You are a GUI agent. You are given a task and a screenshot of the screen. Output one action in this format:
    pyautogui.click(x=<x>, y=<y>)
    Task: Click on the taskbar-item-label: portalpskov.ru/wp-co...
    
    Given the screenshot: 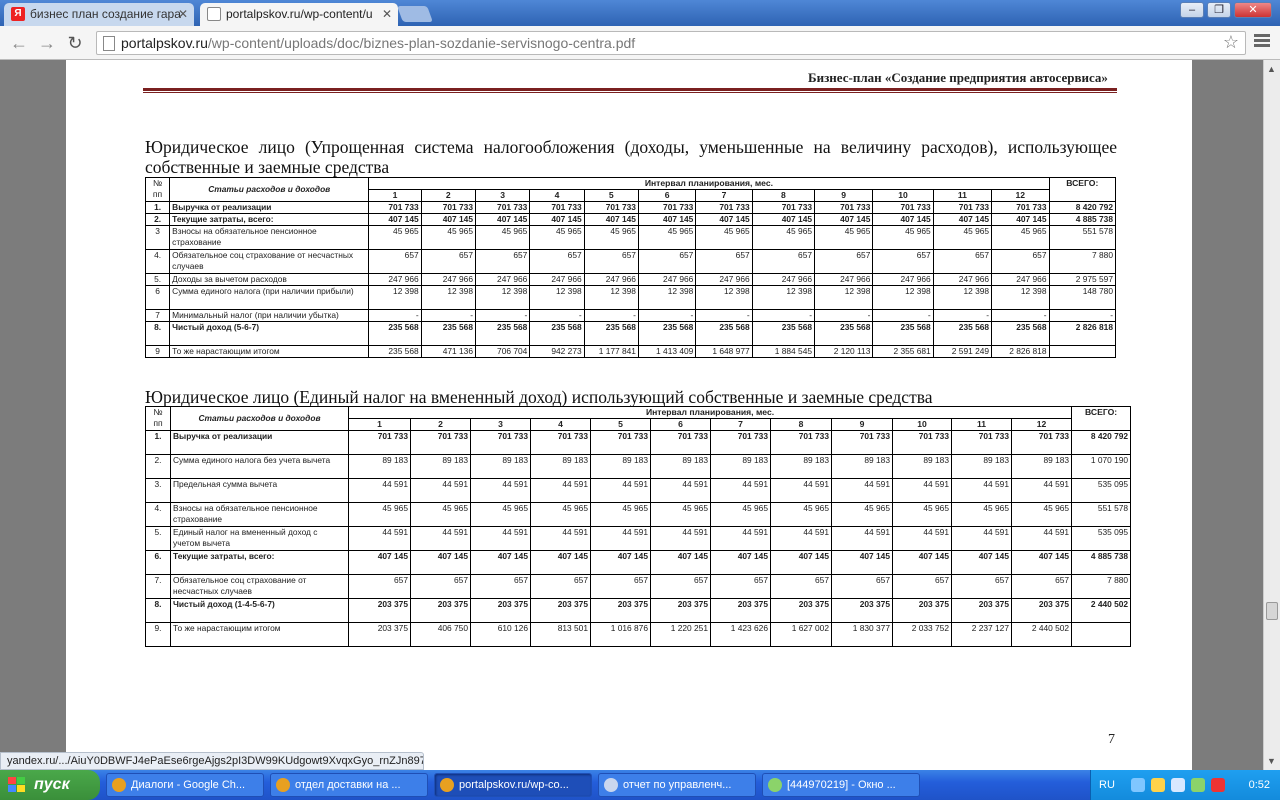 What is the action you would take?
    pyautogui.click(x=514, y=785)
    